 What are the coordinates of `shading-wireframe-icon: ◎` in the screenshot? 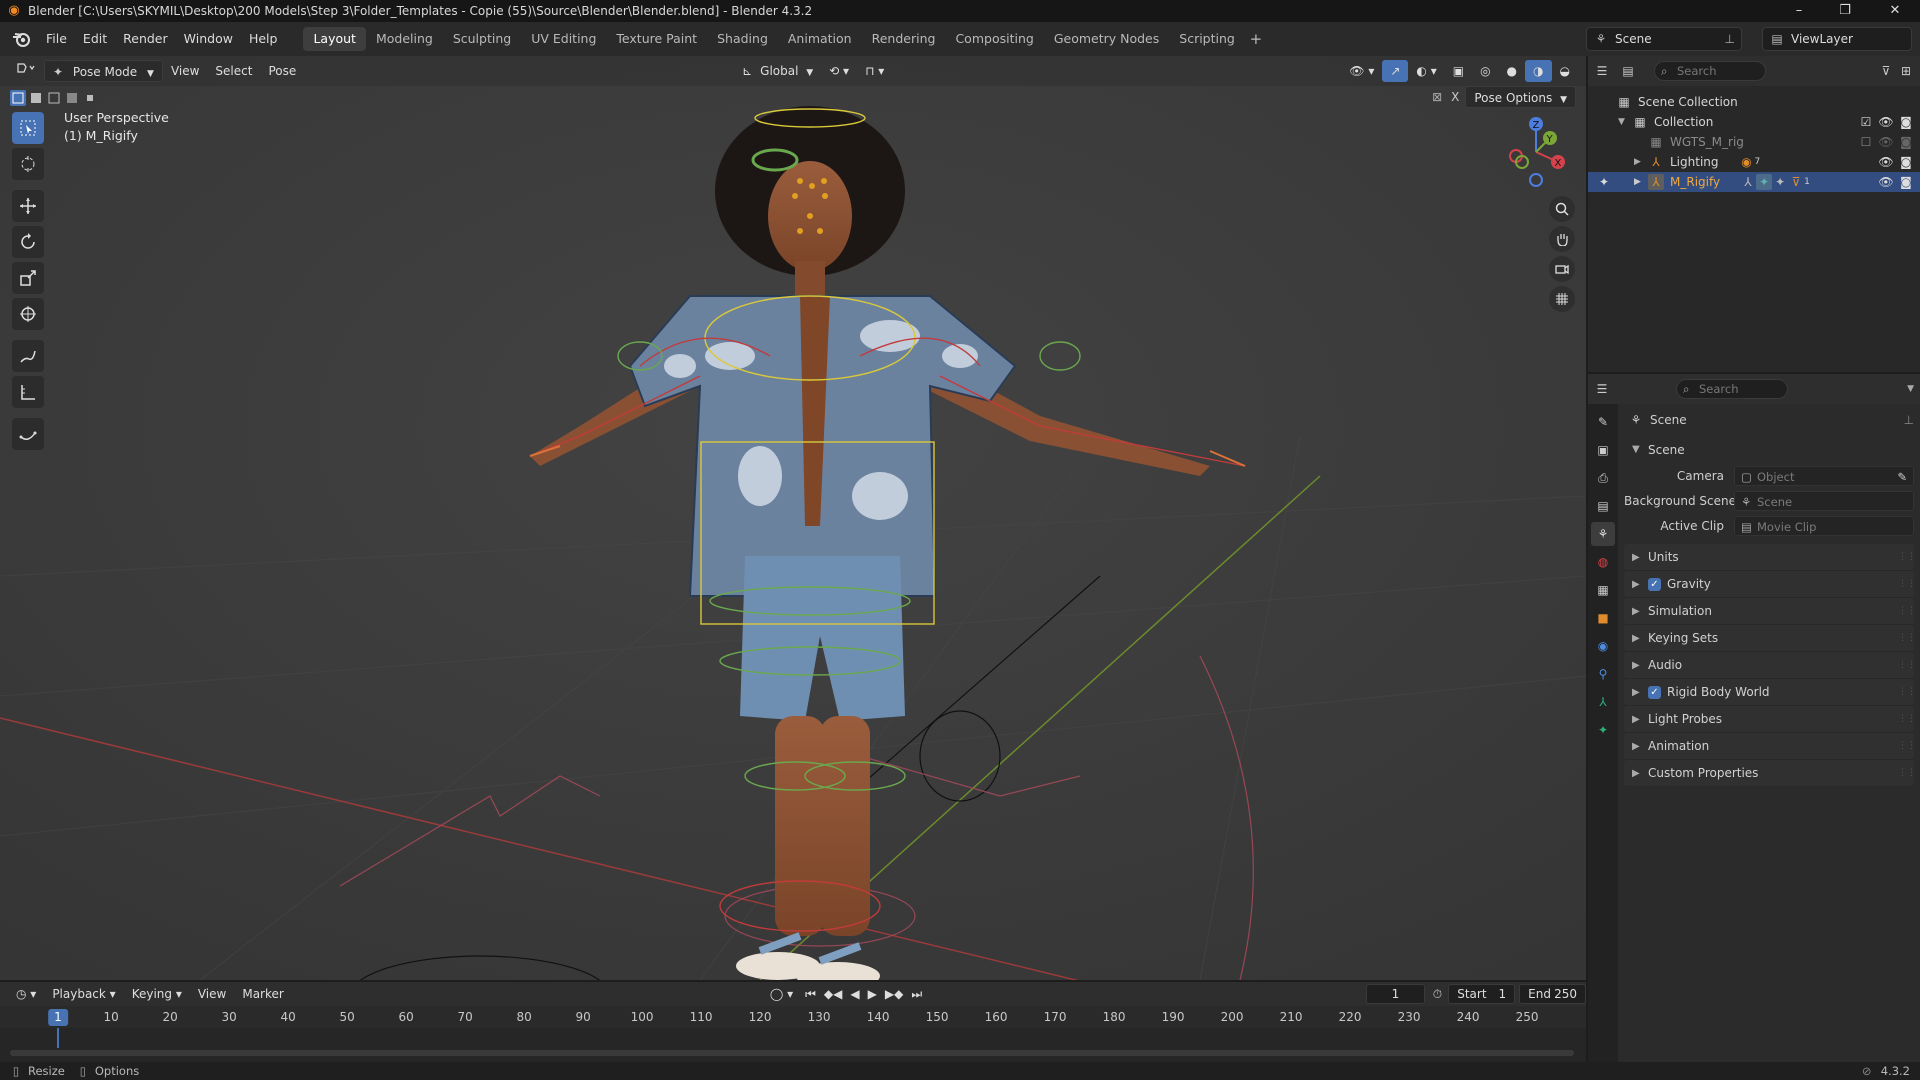 It's located at (1485, 71).